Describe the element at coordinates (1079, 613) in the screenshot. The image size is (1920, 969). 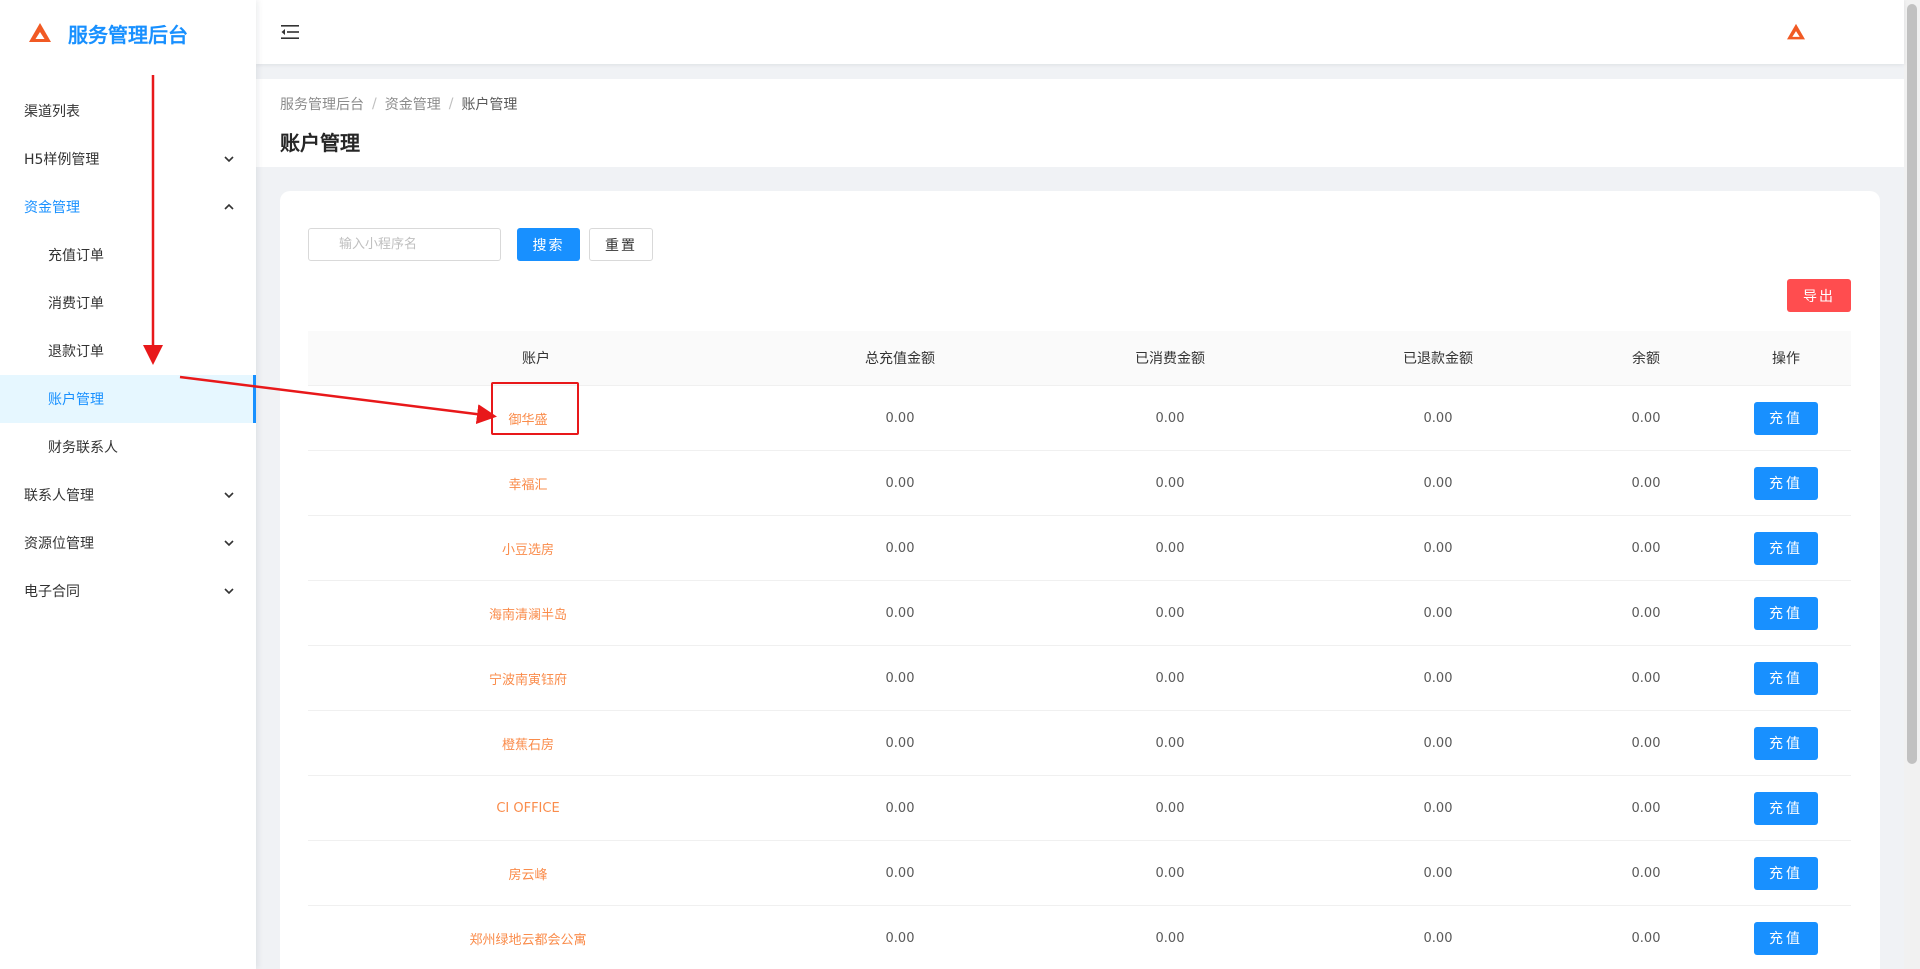
I see `table-row: 海南清澜半岛 0.00 0.00 0.00 0.00 充值` at that location.